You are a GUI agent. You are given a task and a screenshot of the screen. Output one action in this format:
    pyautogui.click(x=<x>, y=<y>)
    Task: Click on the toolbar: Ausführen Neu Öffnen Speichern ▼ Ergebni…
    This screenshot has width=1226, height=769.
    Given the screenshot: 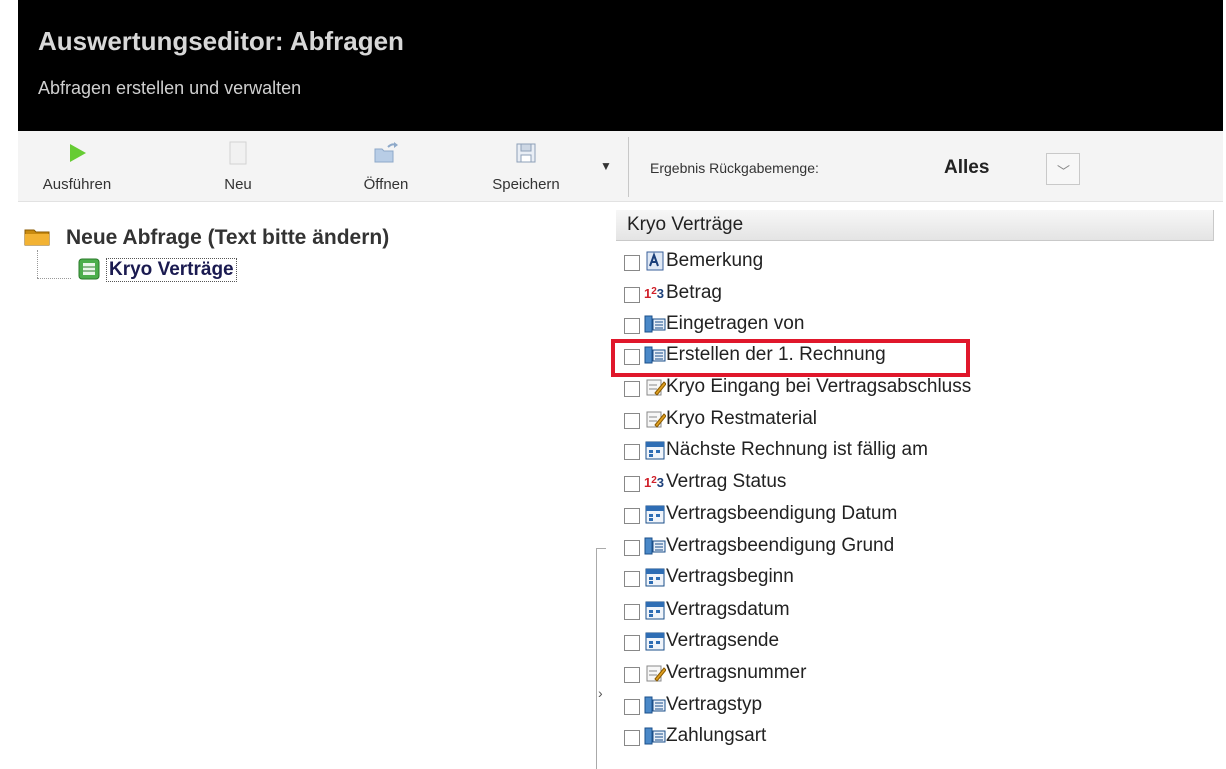 What is the action you would take?
    pyautogui.click(x=620, y=166)
    